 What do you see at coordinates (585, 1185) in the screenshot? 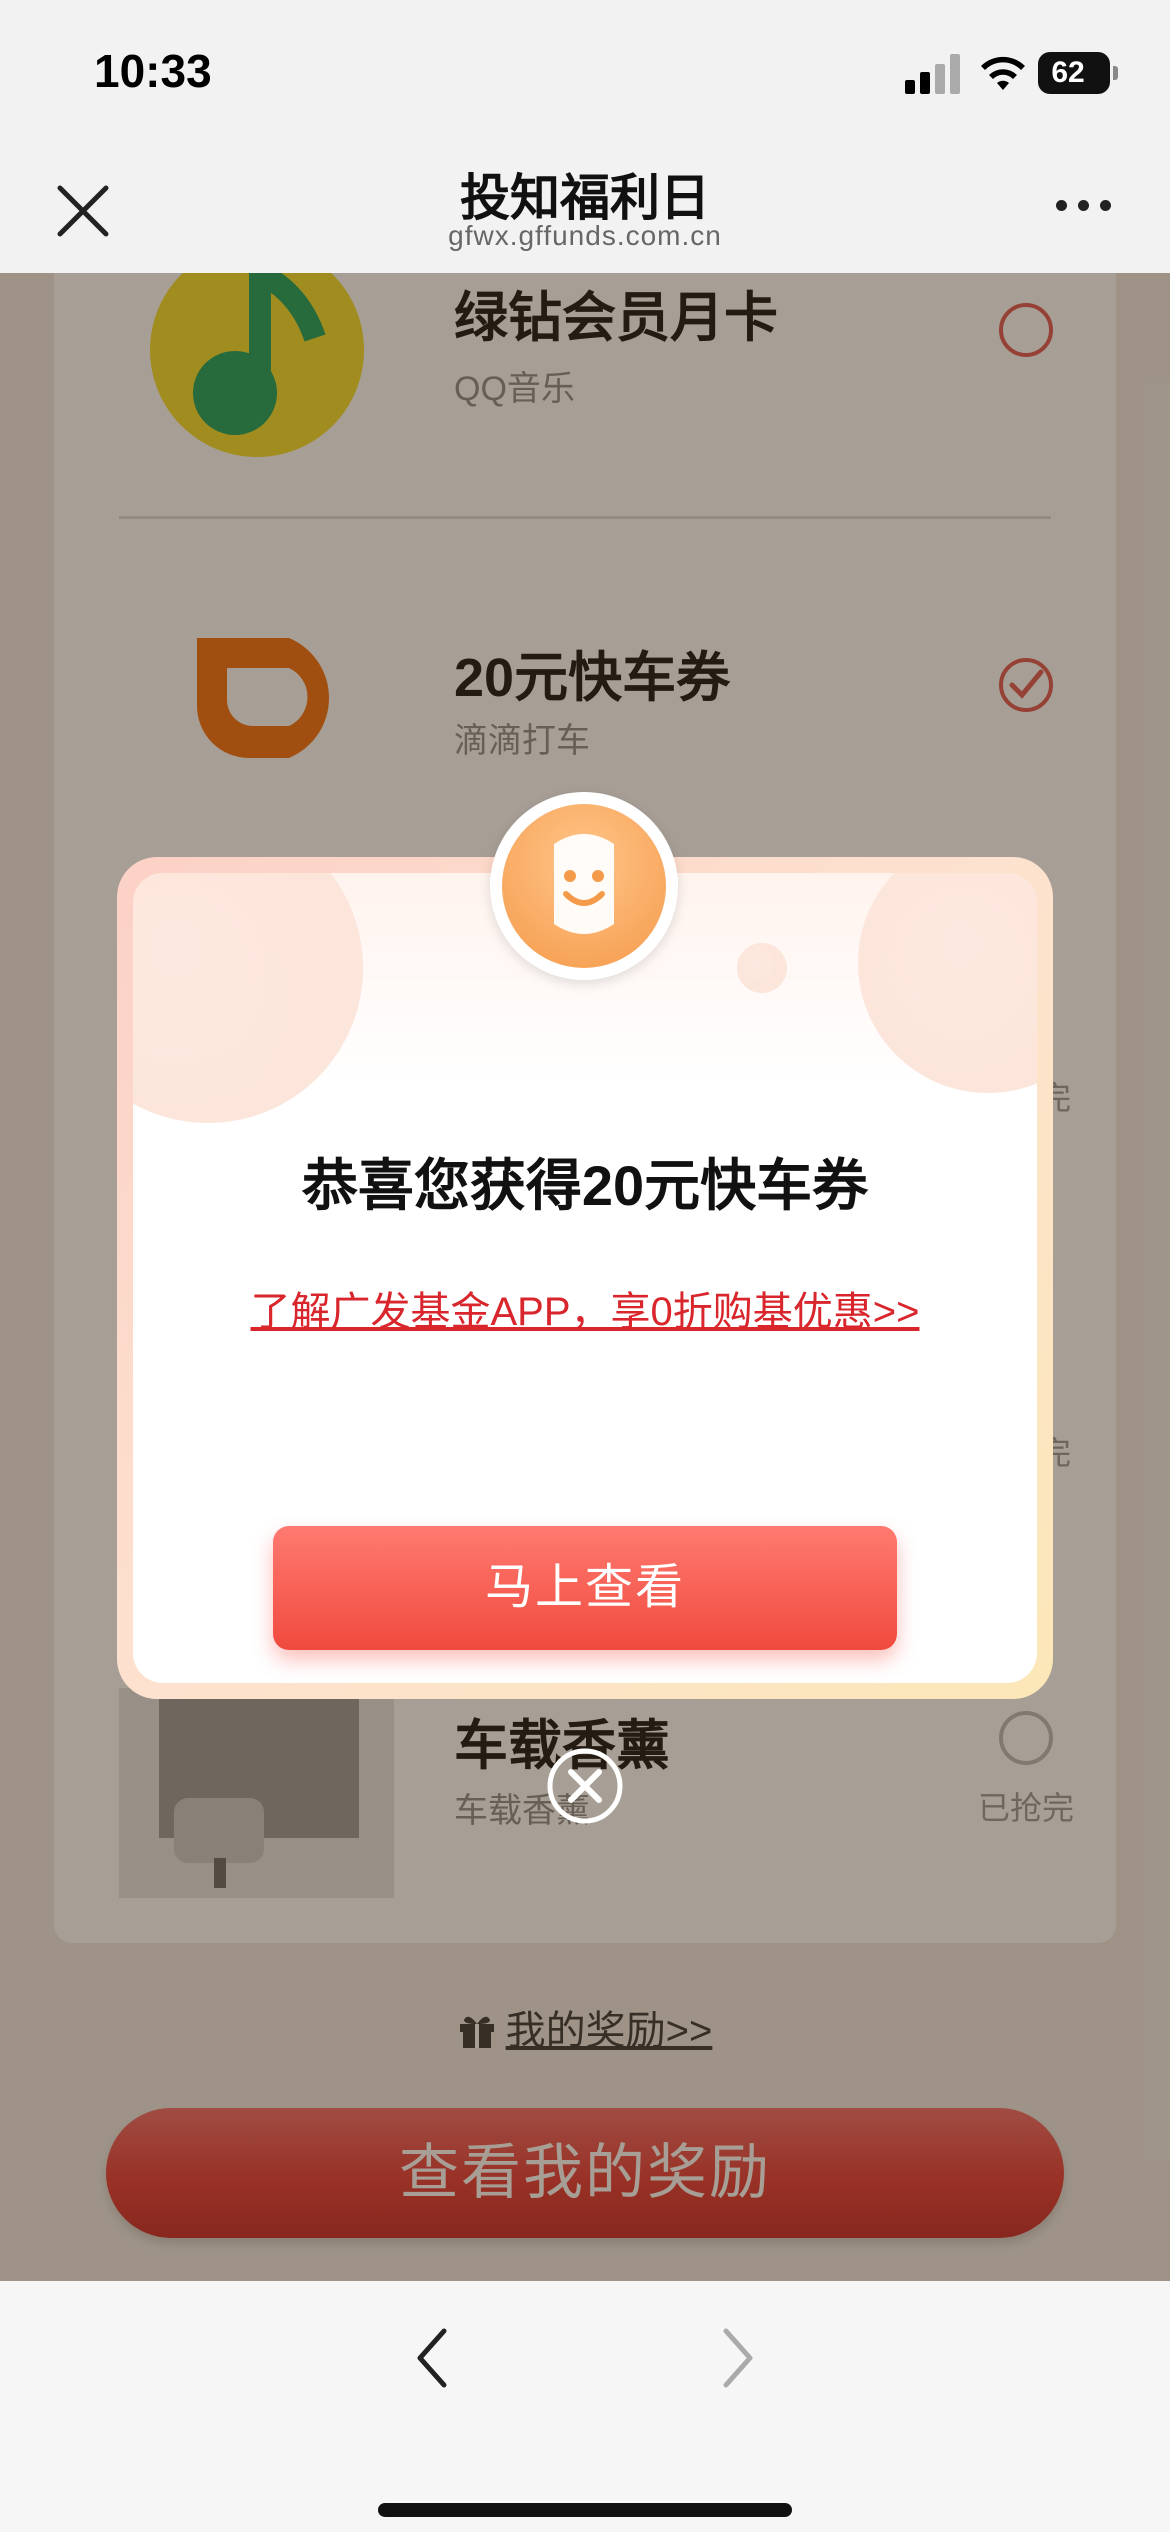
I see `modal-title: 恭喜您获得20元快车券` at bounding box center [585, 1185].